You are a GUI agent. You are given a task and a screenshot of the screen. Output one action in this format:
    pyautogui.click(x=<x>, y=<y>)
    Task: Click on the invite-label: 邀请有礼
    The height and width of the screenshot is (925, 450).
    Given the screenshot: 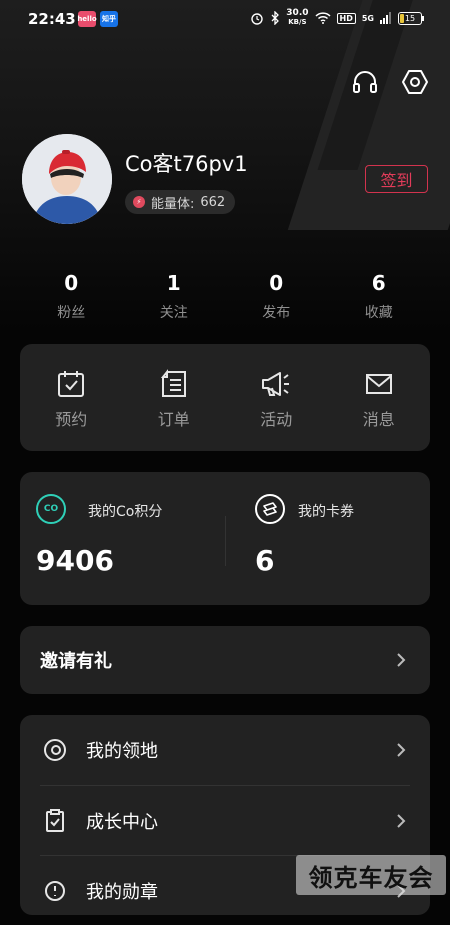 What is the action you would take?
    pyautogui.click(x=76, y=661)
    